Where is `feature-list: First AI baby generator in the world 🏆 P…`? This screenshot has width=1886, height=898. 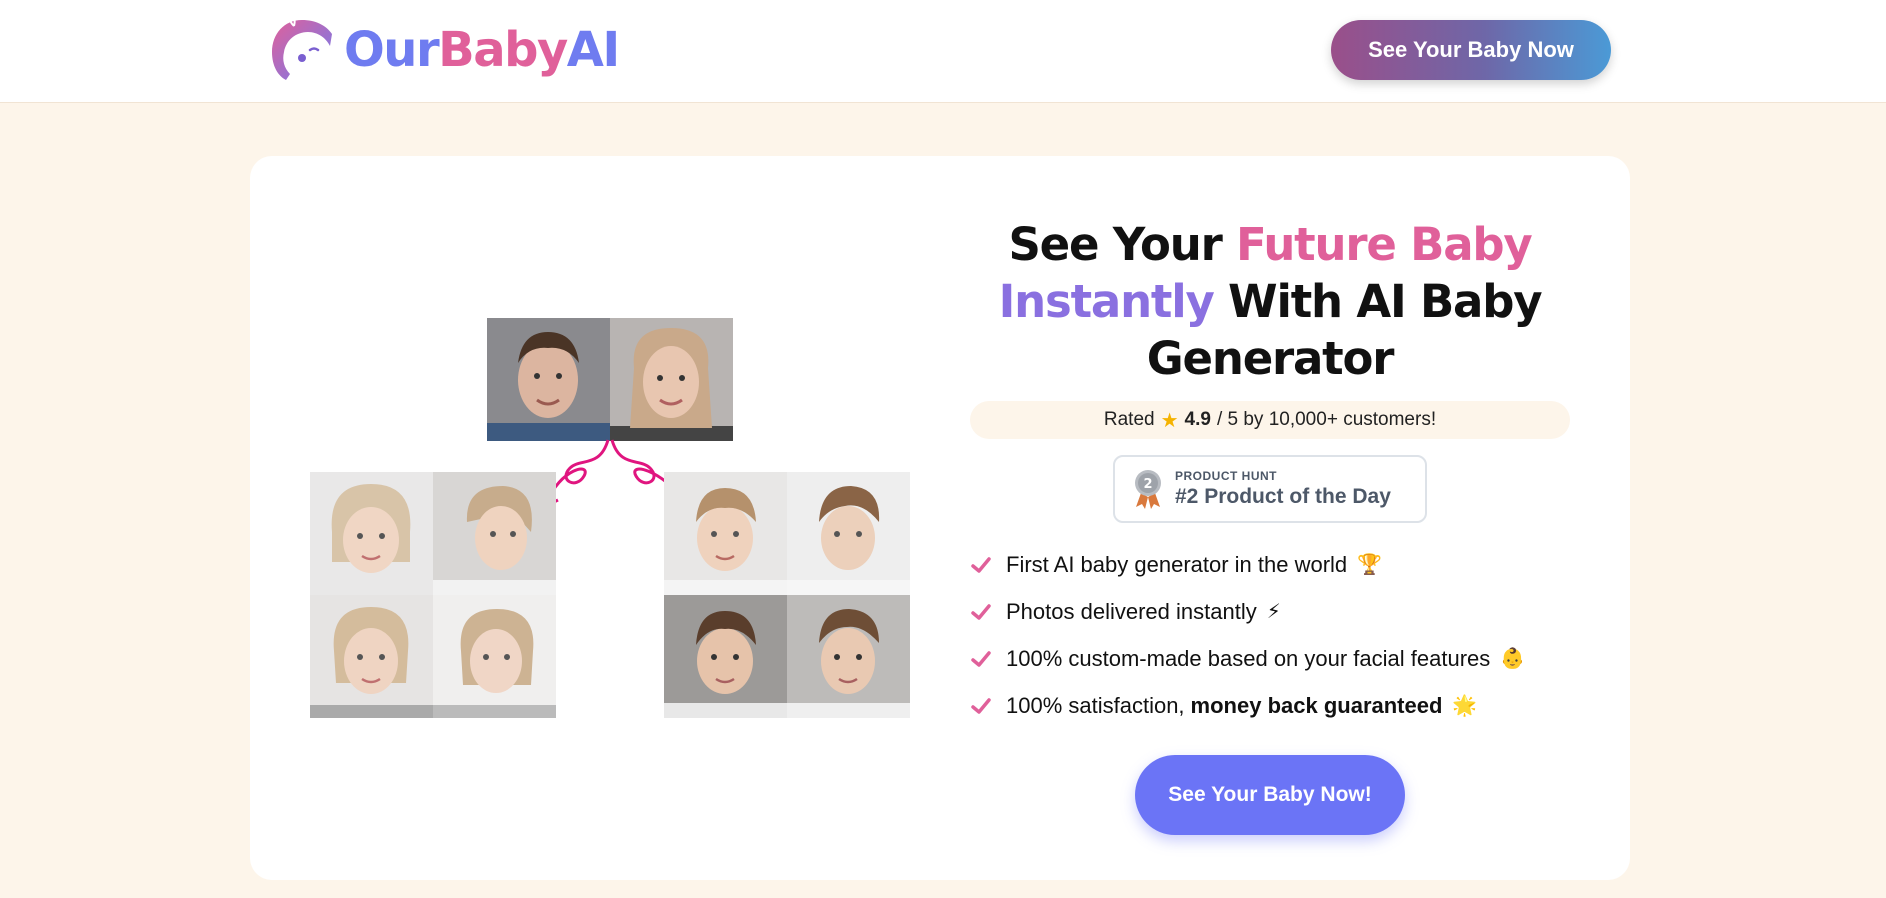
feature-list: First AI baby generator in the world 🏆 P… is located at coordinates (1270, 635).